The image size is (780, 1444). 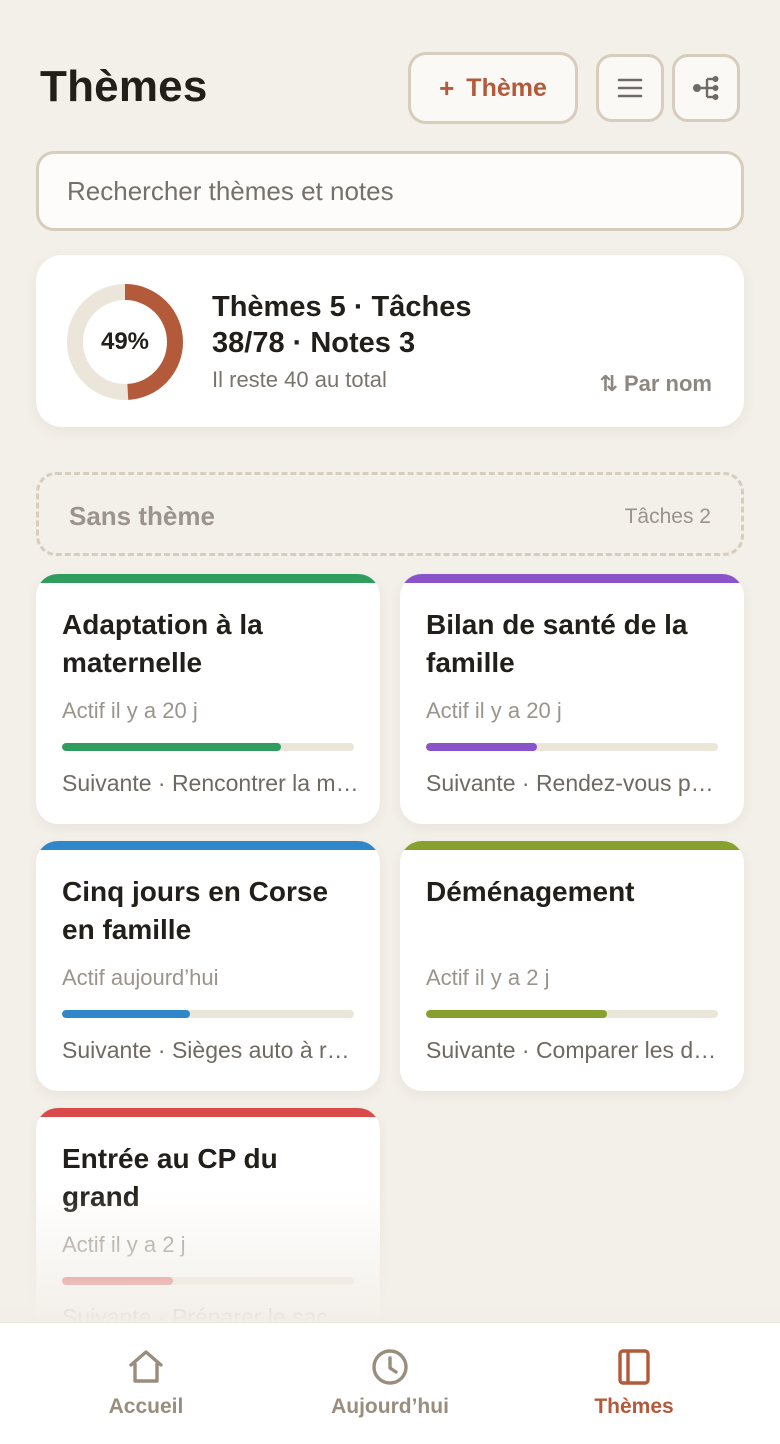 I want to click on nav-today: Aujourd’hui, so click(x=390, y=1383).